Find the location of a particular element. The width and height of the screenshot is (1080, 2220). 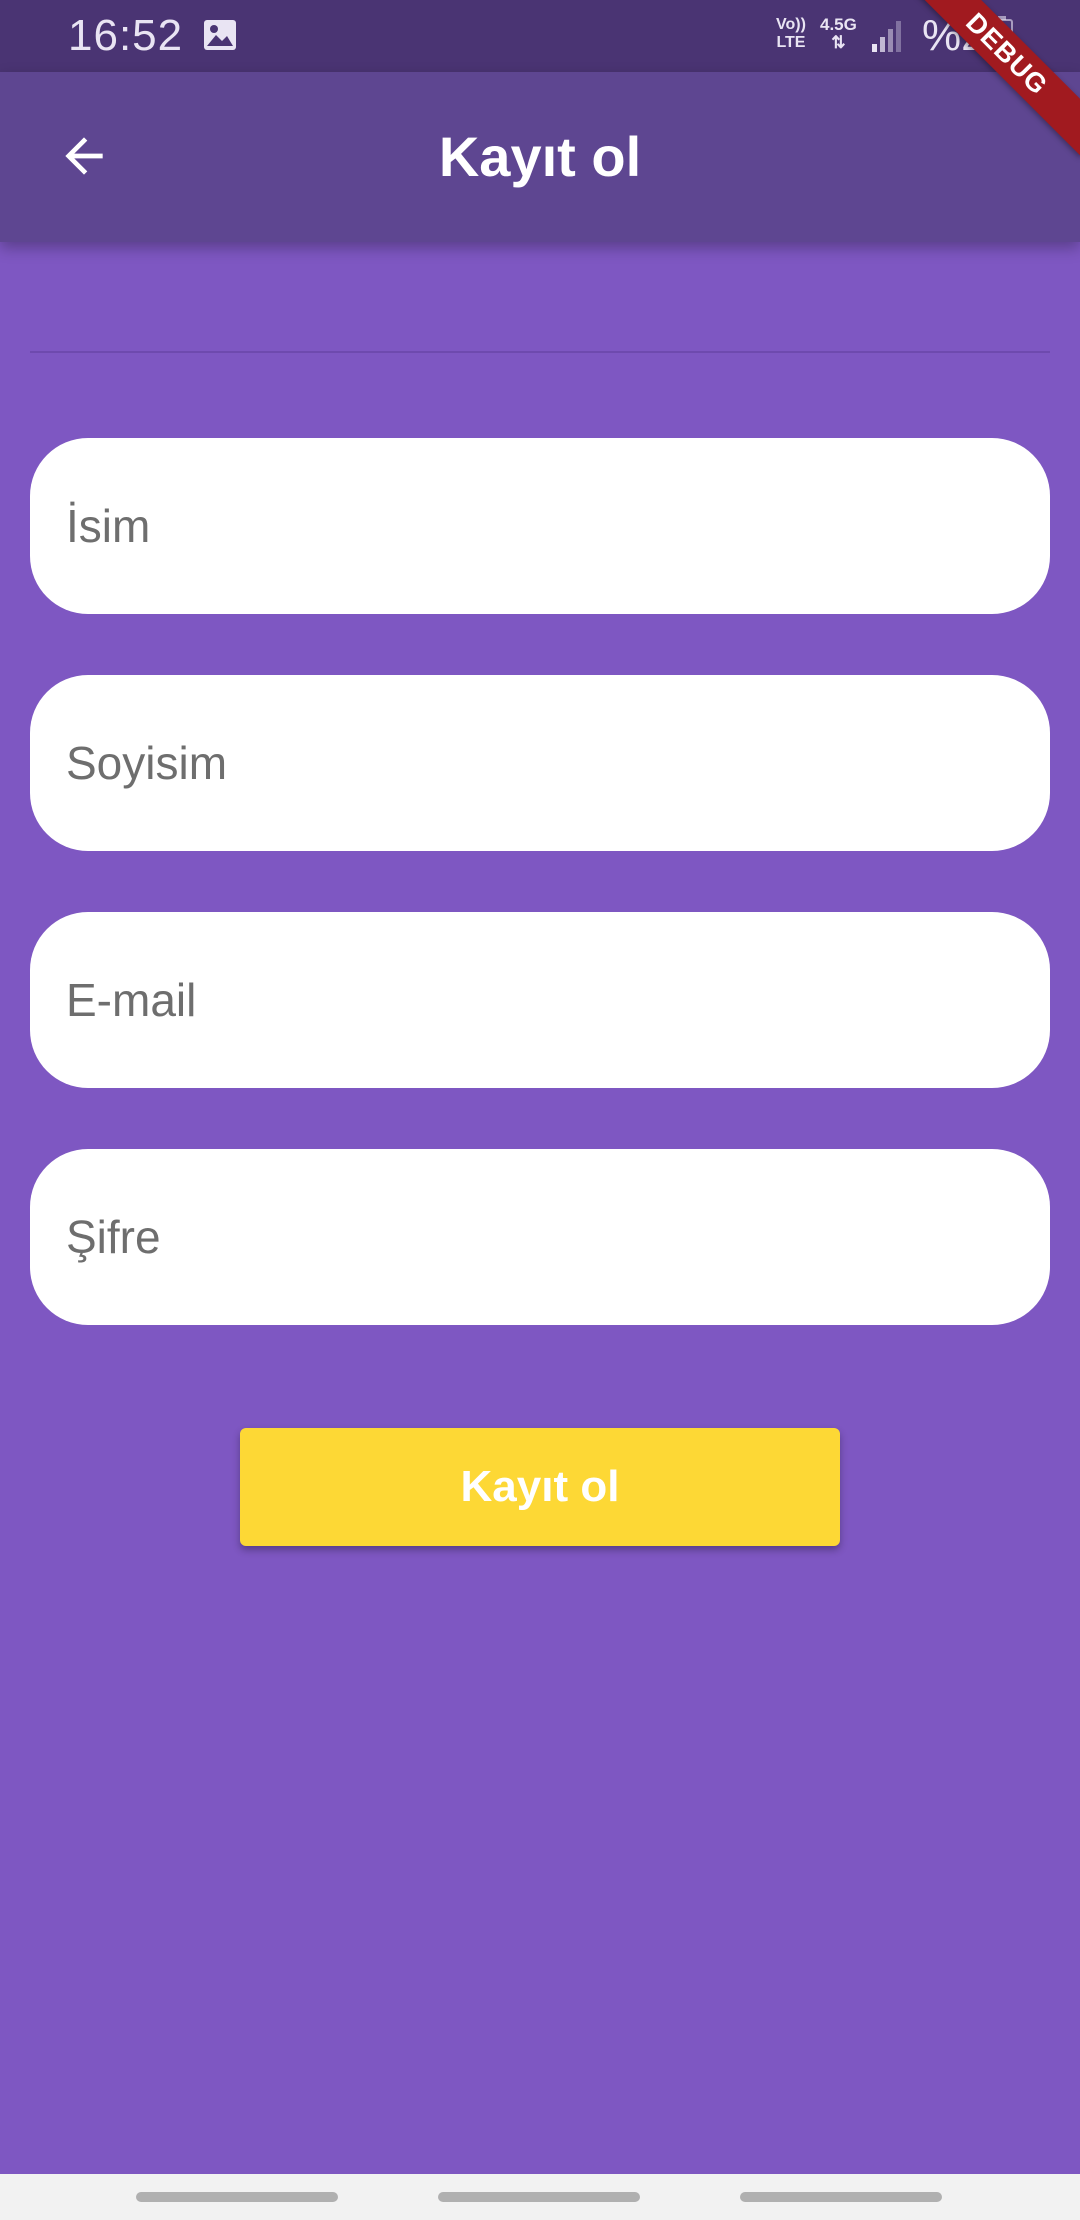

password-input is located at coordinates (536, 1237).